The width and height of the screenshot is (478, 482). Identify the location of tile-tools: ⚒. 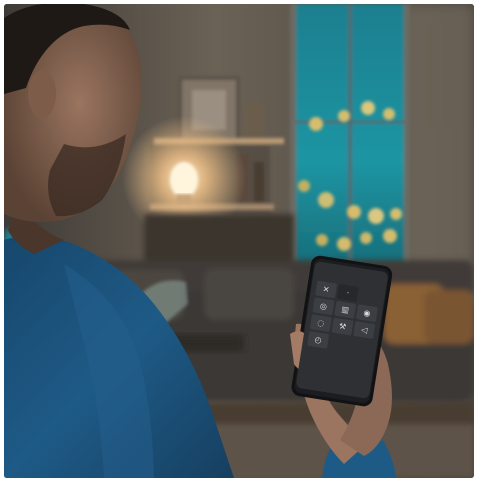
(342, 326).